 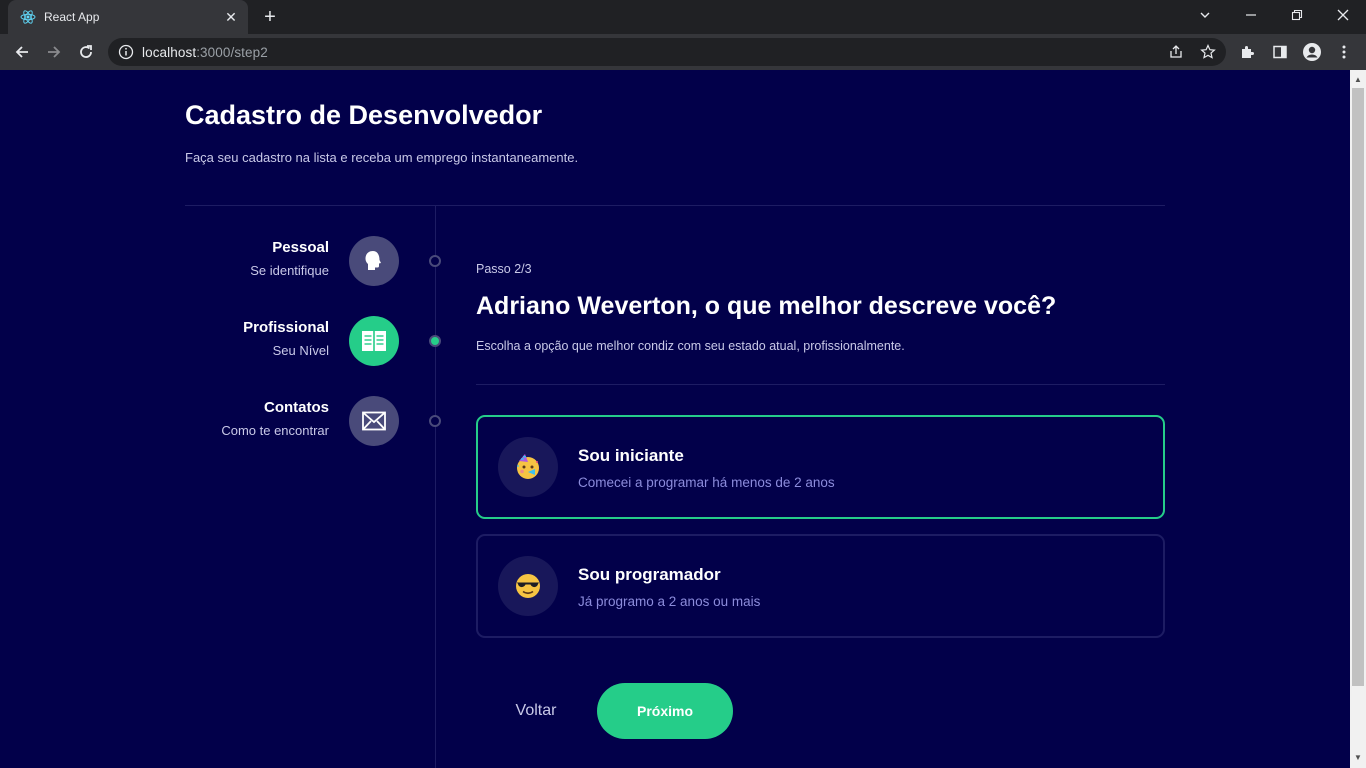 I want to click on url-path: :3000/step2, so click(x=232, y=52).